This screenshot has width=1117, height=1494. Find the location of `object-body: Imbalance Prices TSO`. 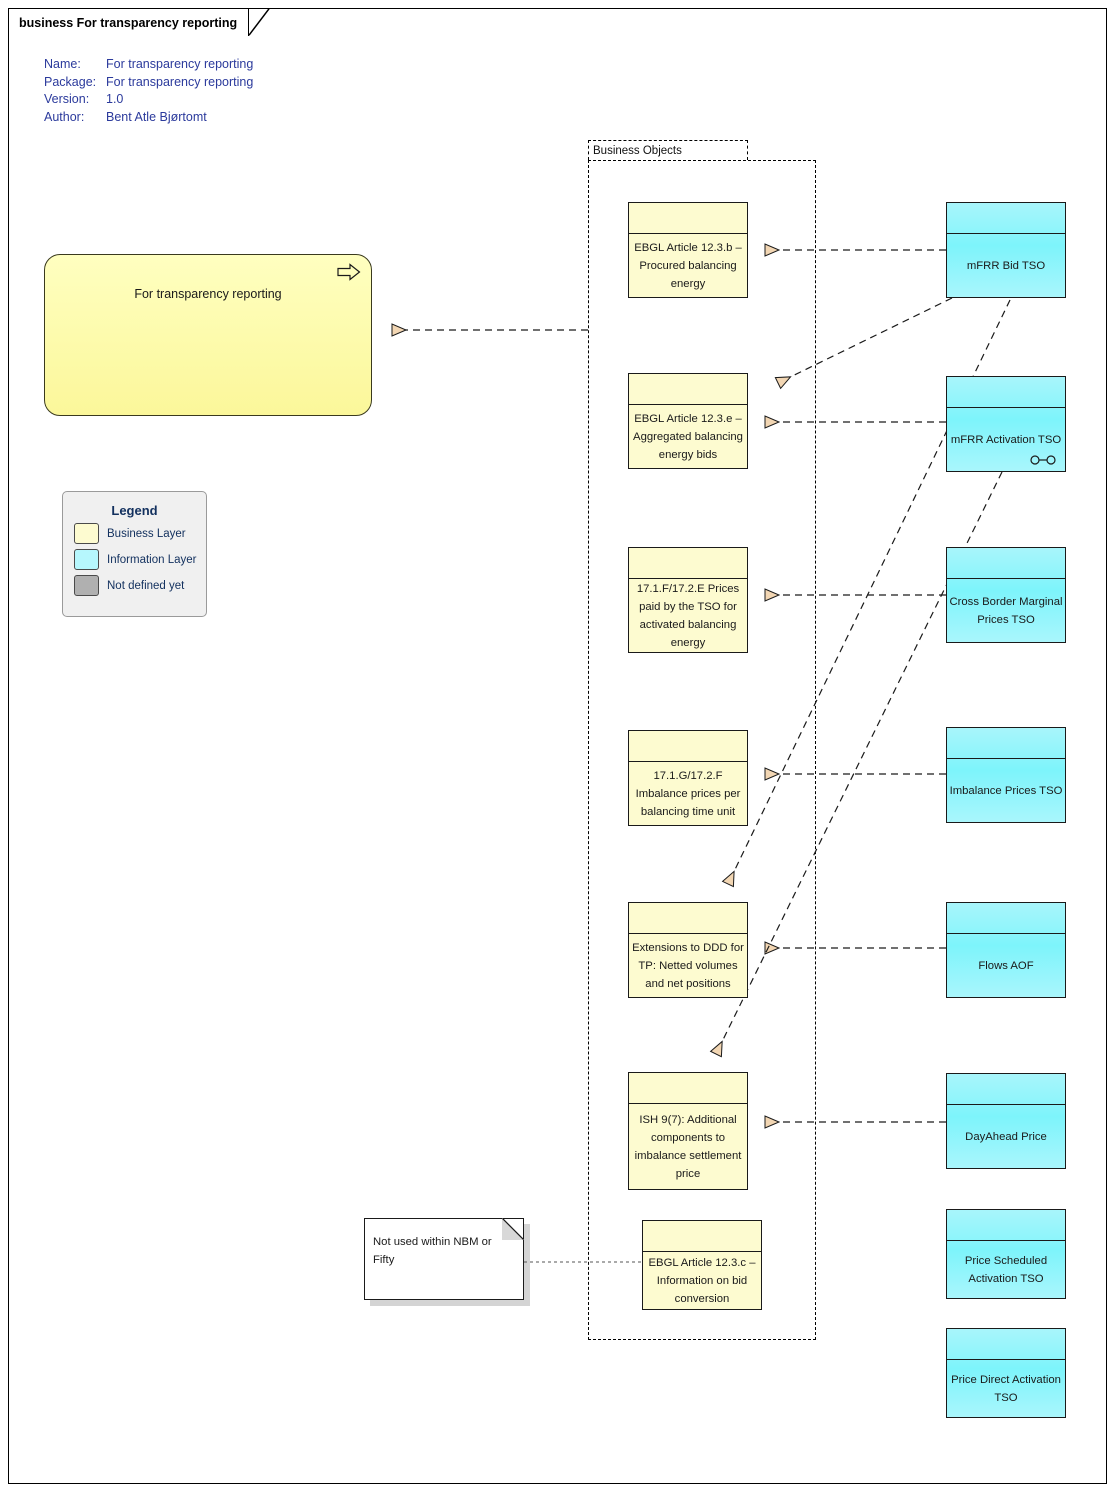

object-body: Imbalance Prices TSO is located at coordinates (1006, 790).